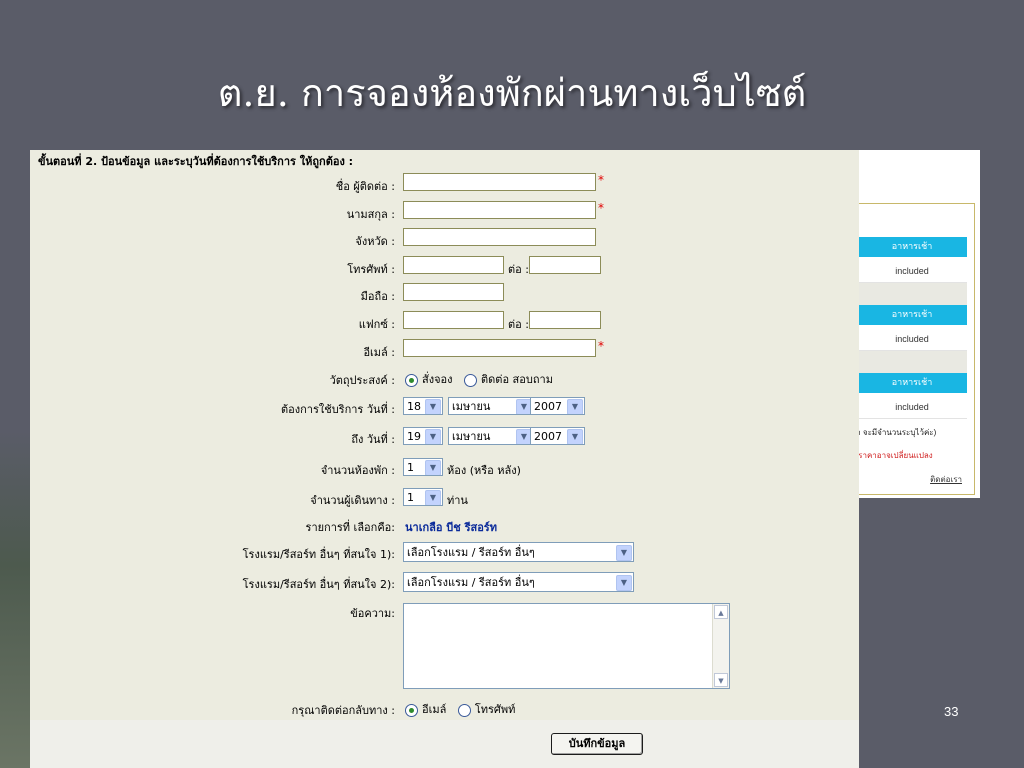  Describe the element at coordinates (566, 646) in the screenshot. I see `message-textarea: ▲ ▼` at that location.